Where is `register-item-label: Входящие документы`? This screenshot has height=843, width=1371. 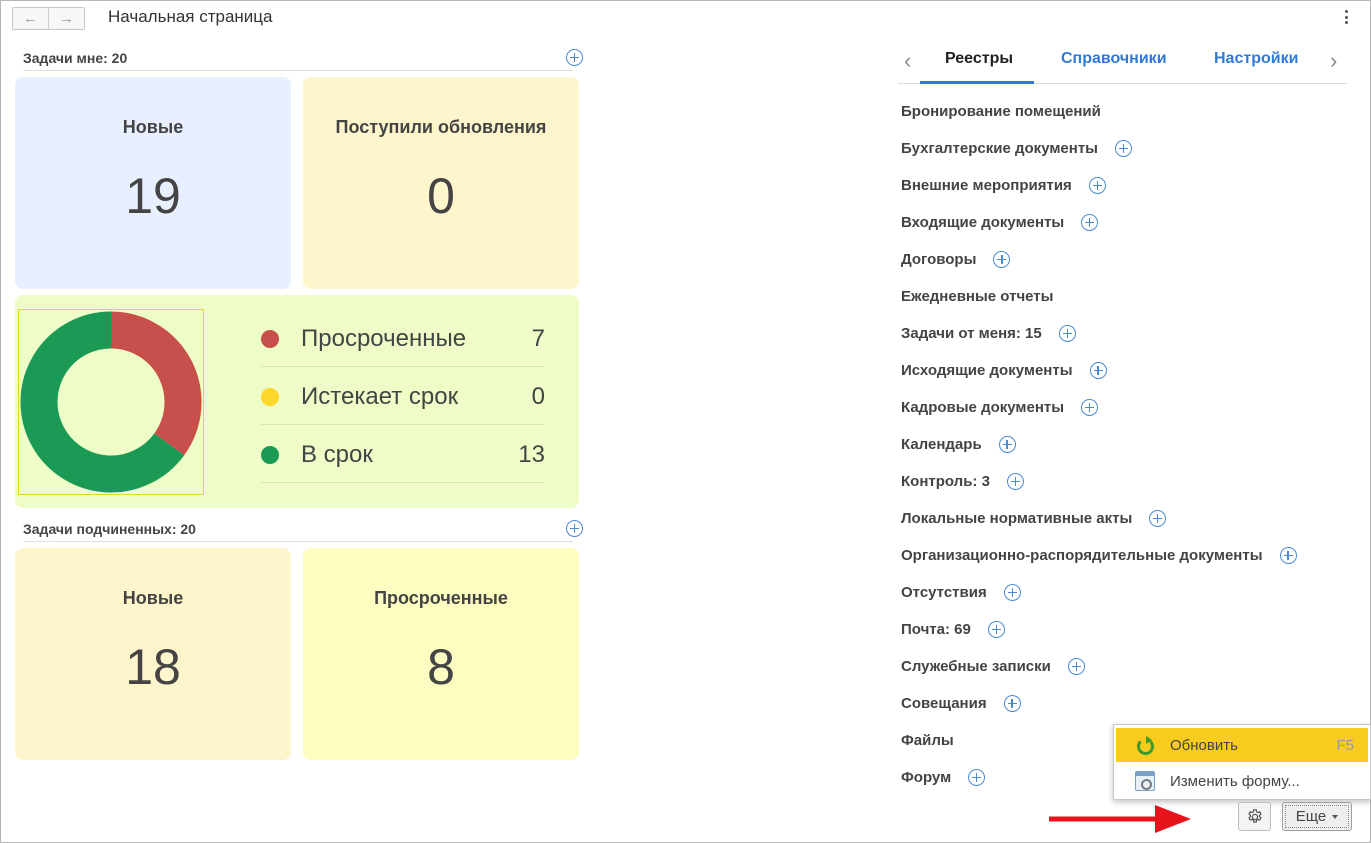
register-item-label: Входящие документы is located at coordinates (982, 222).